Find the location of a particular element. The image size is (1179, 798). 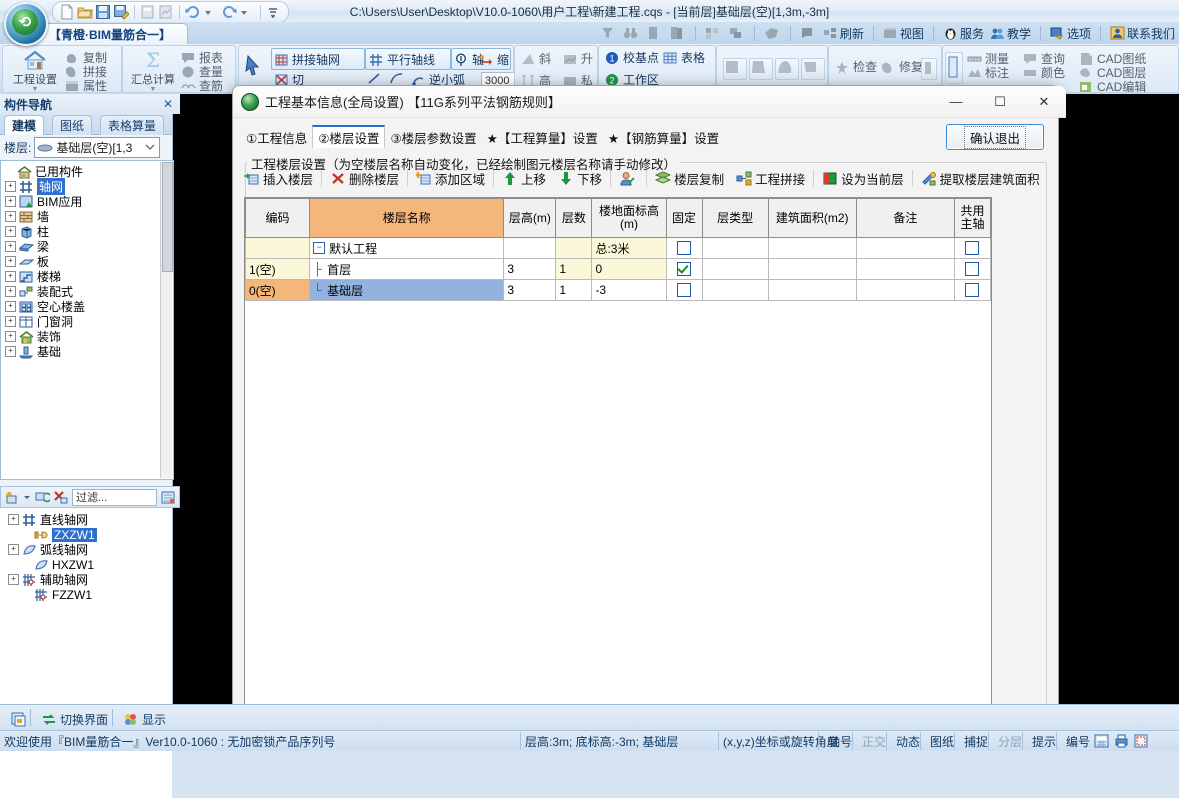

cell-floor-count is located at coordinates (574, 248).